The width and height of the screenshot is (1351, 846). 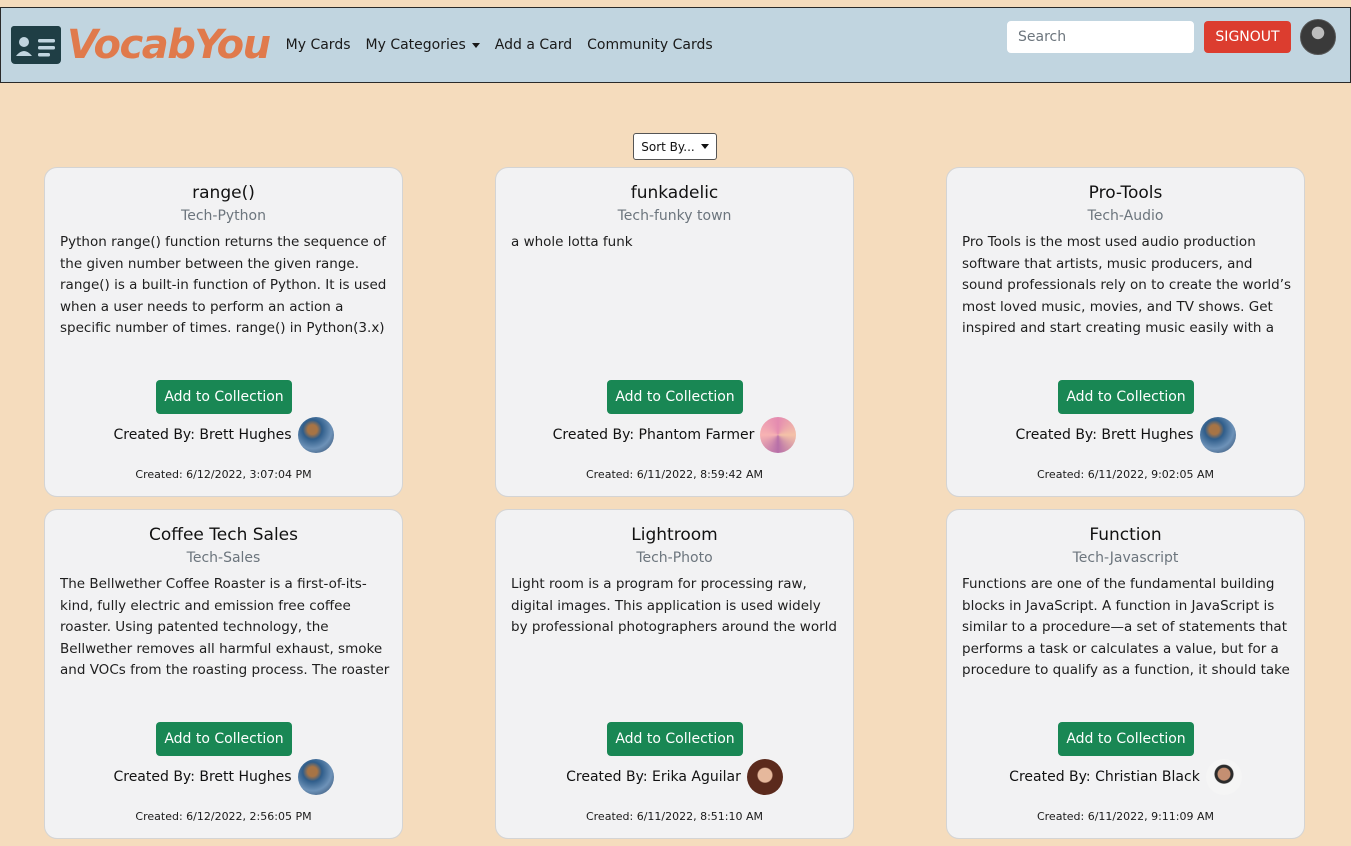 I want to click on creator-row: Created By: Erika Aguilar, so click(x=674, y=777).